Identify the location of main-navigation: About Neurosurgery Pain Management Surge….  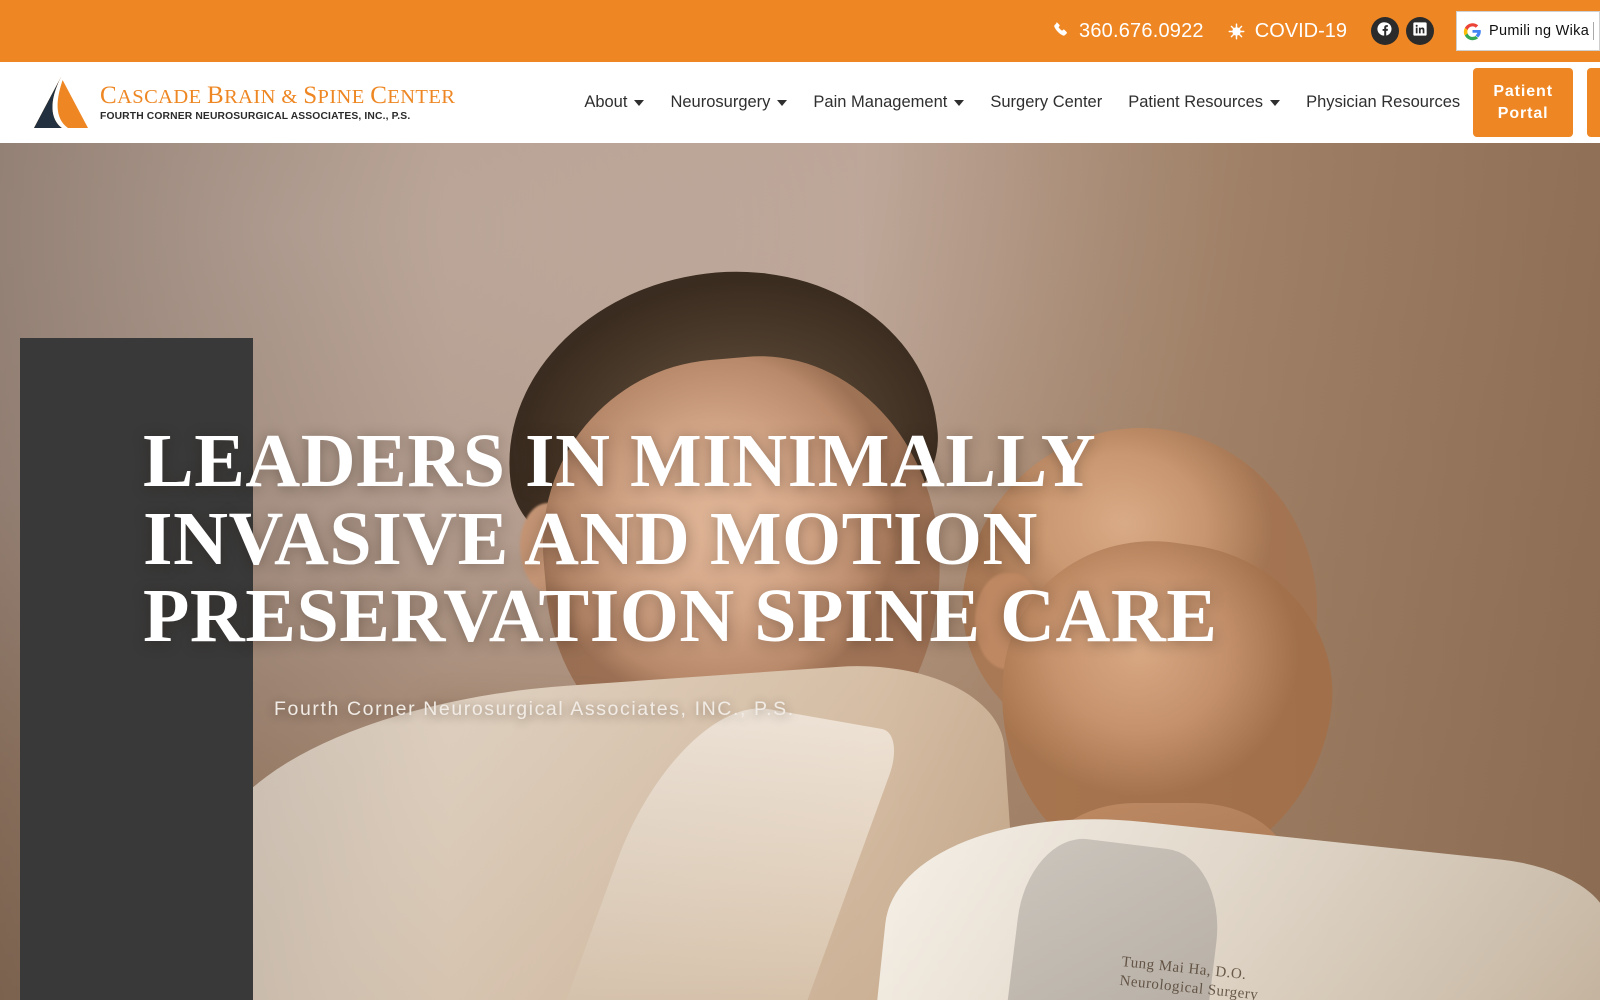
(1022, 102).